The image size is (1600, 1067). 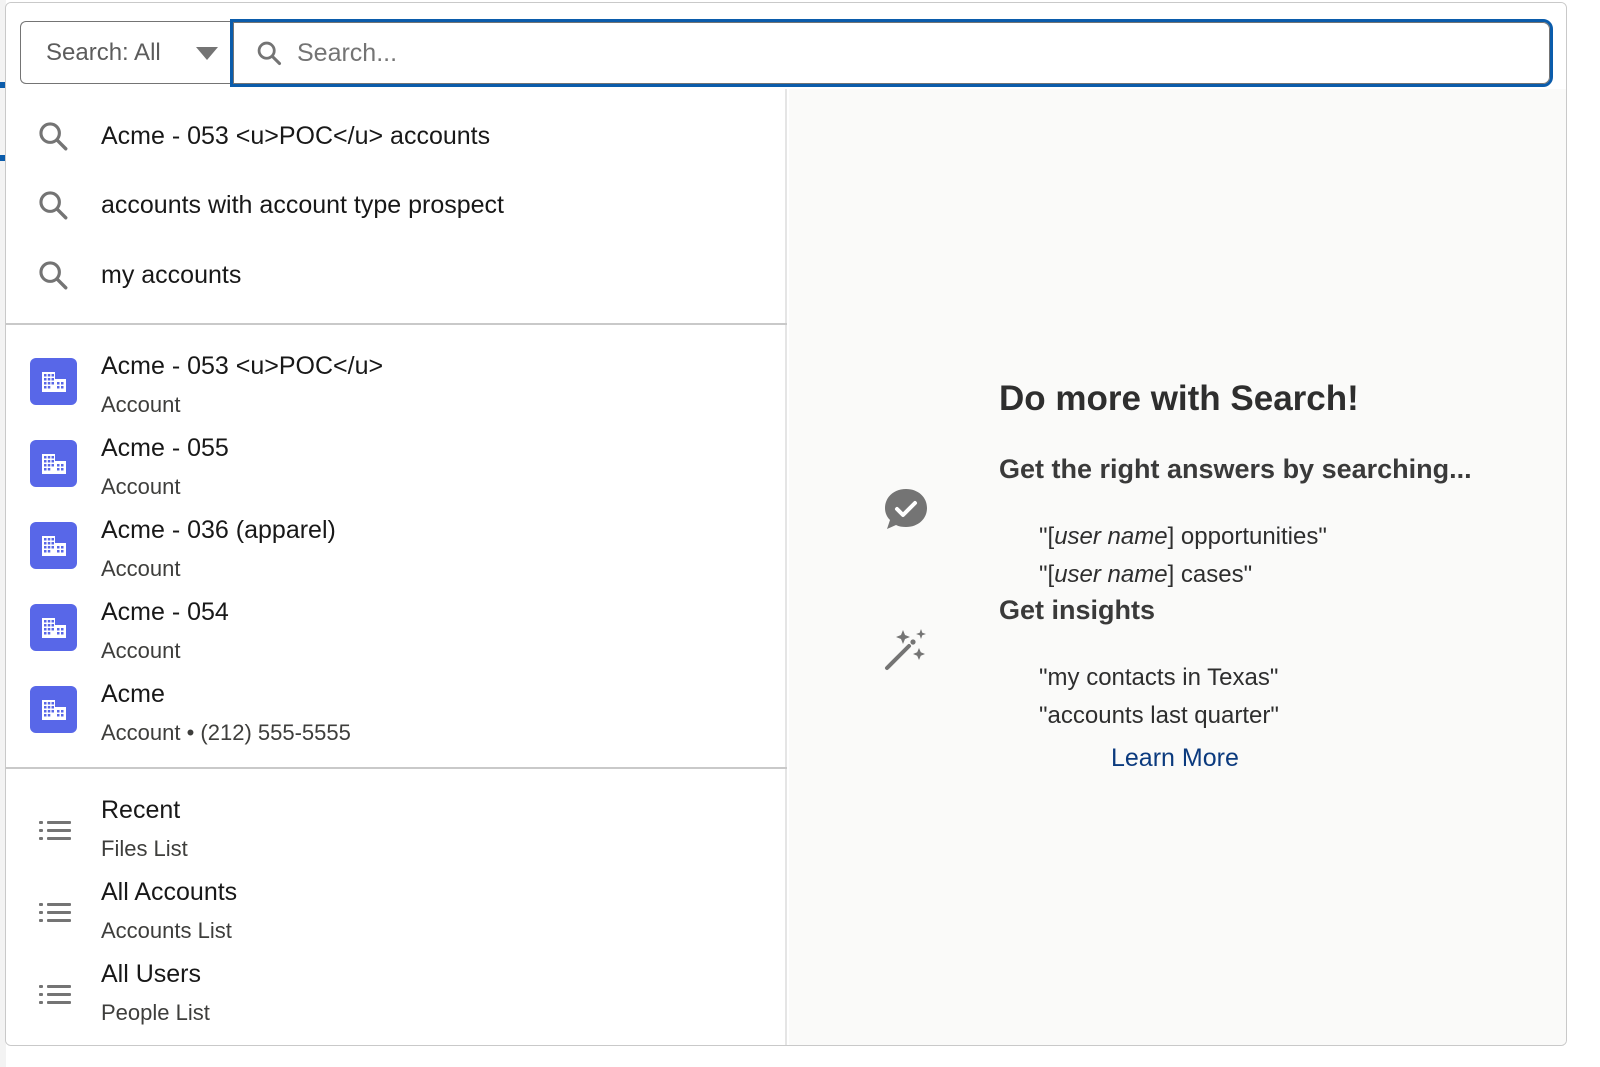 I want to click on record-item: Acme Account • (212) 555-5555, so click(x=396, y=721).